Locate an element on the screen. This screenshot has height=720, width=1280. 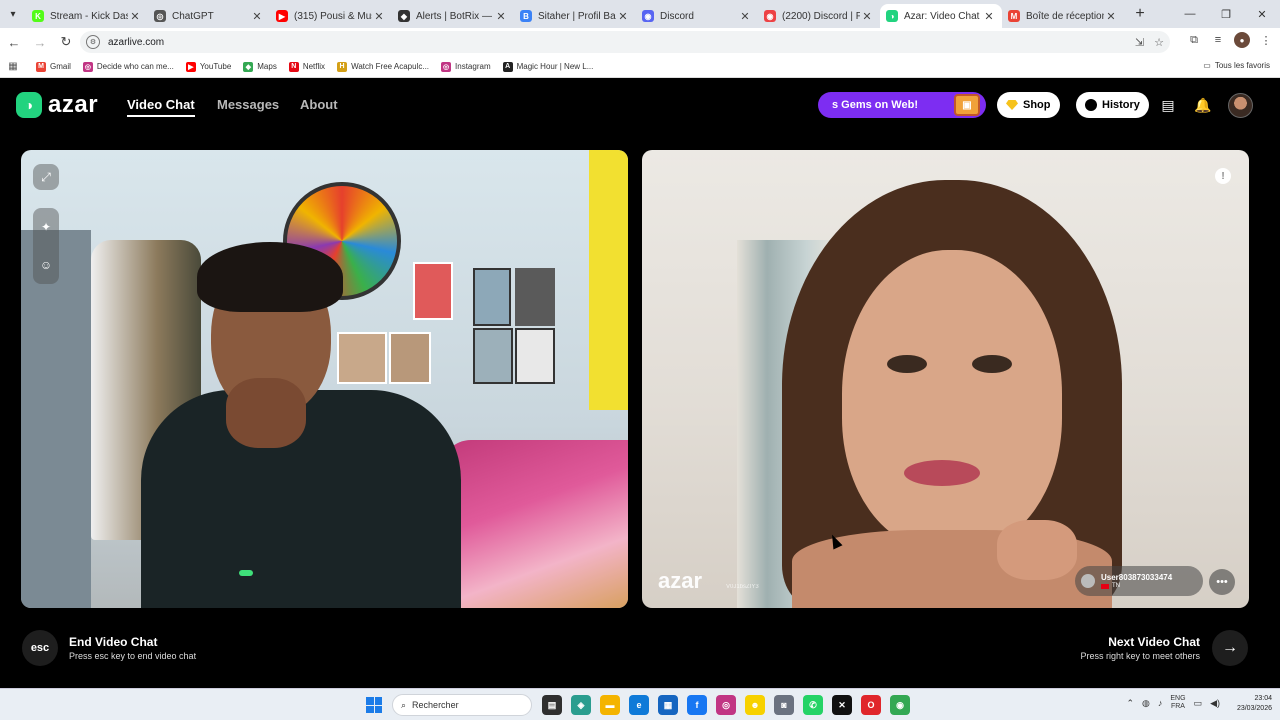
tray-chevron-icon: ⌃ is located at coordinates (1130, 703).